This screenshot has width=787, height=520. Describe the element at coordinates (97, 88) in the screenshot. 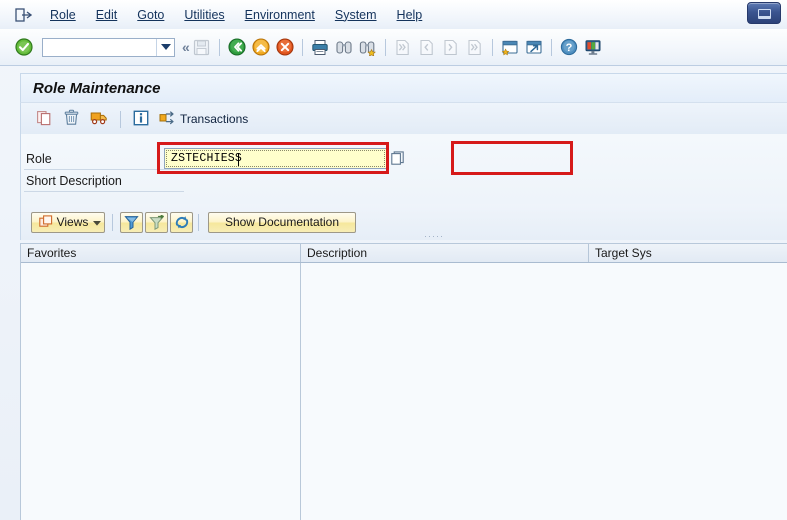

I see `page-title: Role Maintenance` at that location.